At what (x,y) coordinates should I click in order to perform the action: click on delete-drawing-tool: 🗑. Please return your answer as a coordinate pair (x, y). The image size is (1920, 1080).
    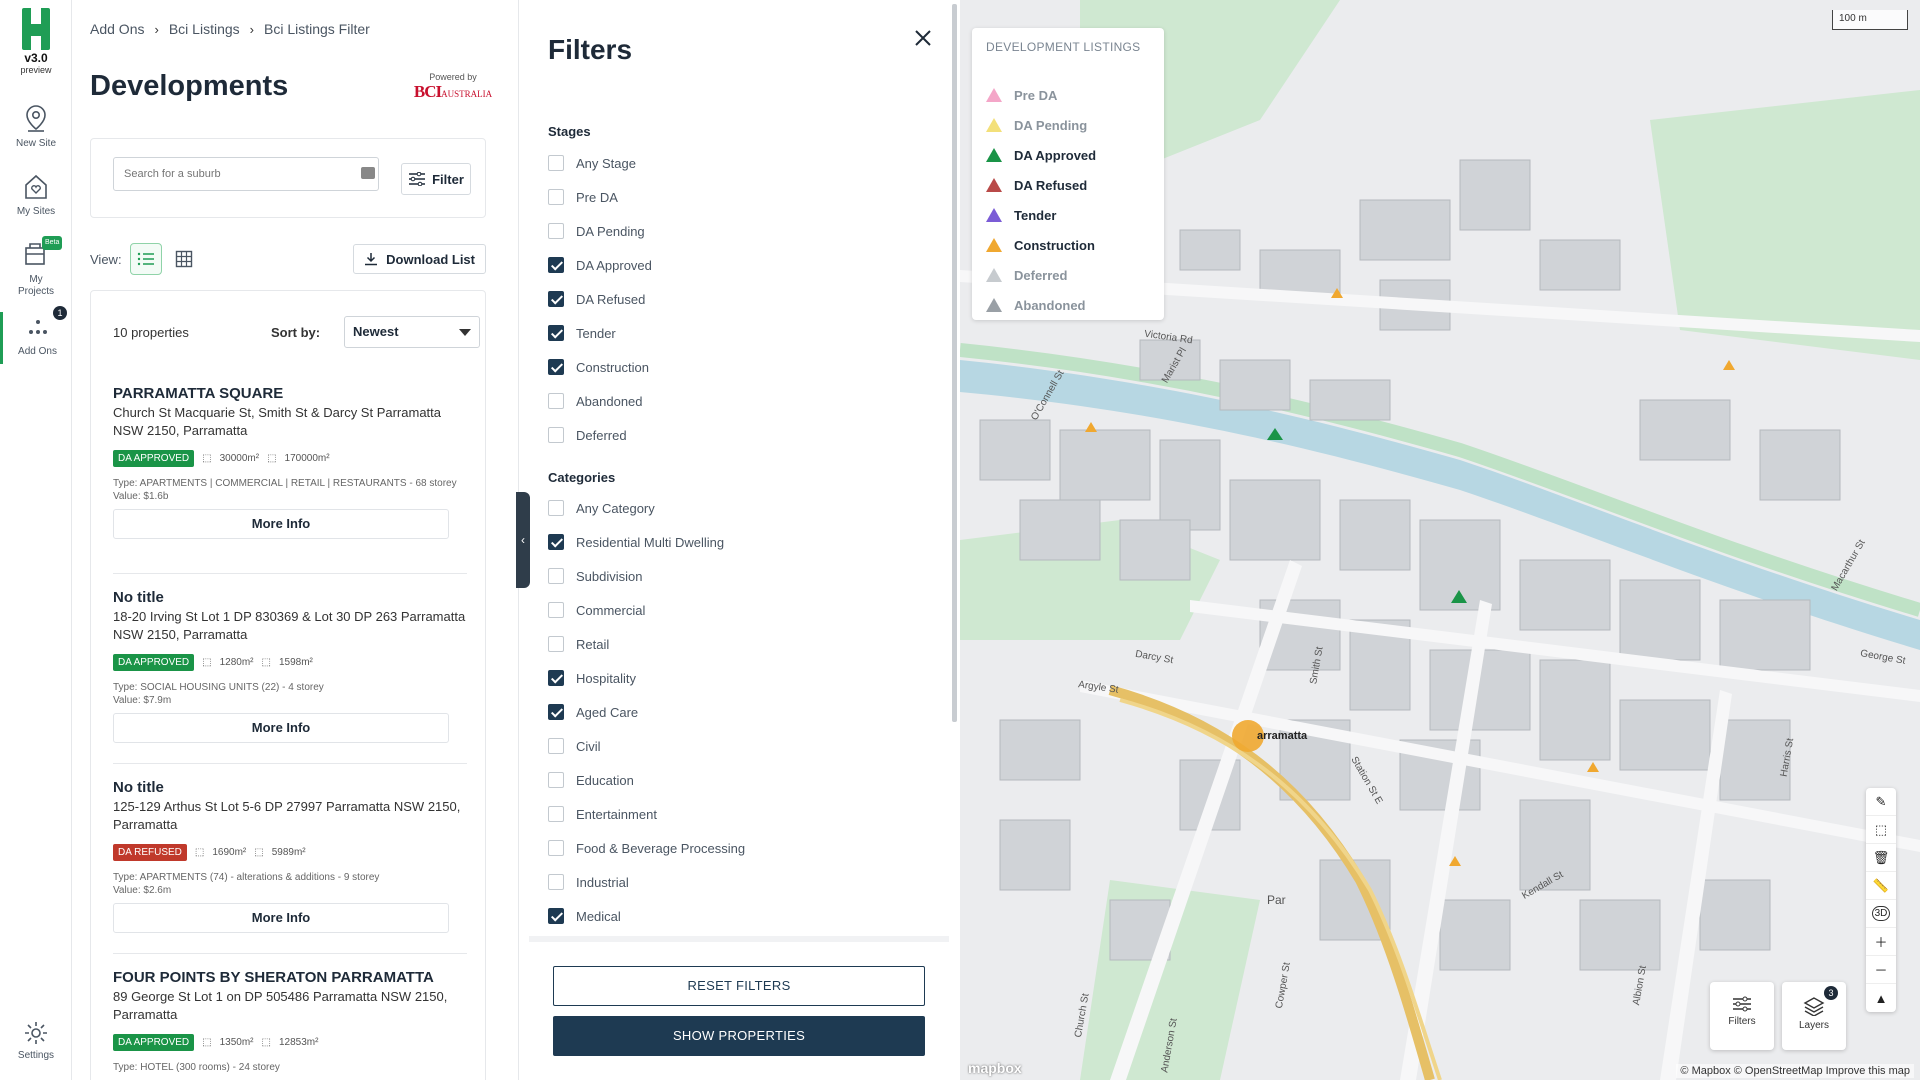
    Looking at the image, I should click on (1881, 858).